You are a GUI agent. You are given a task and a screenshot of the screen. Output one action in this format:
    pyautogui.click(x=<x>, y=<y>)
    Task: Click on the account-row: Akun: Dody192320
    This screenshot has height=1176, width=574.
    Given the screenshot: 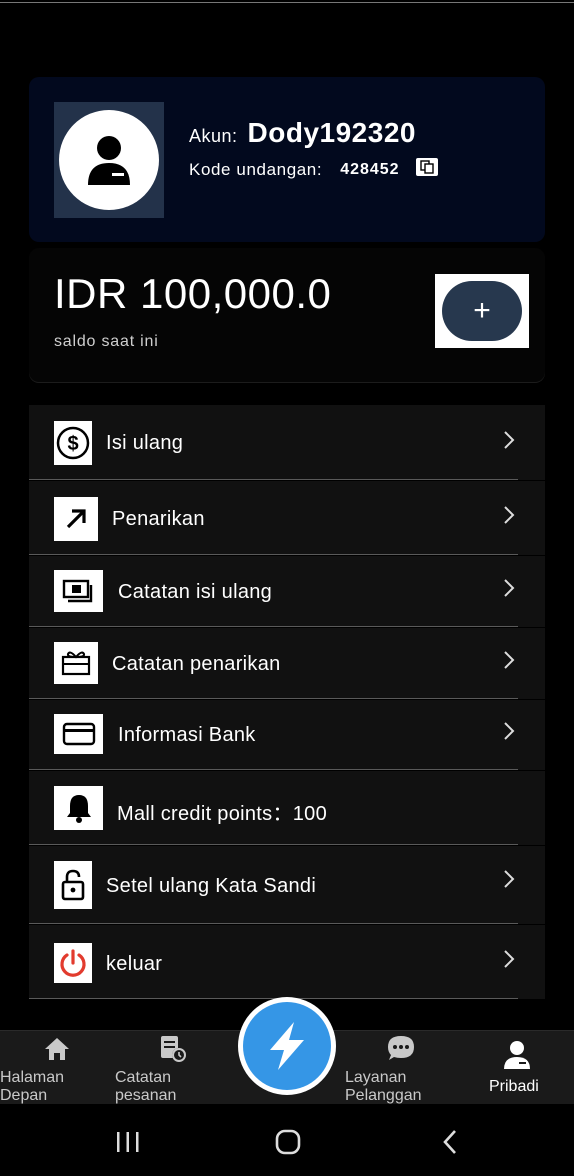 What is the action you would take?
    pyautogui.click(x=302, y=133)
    